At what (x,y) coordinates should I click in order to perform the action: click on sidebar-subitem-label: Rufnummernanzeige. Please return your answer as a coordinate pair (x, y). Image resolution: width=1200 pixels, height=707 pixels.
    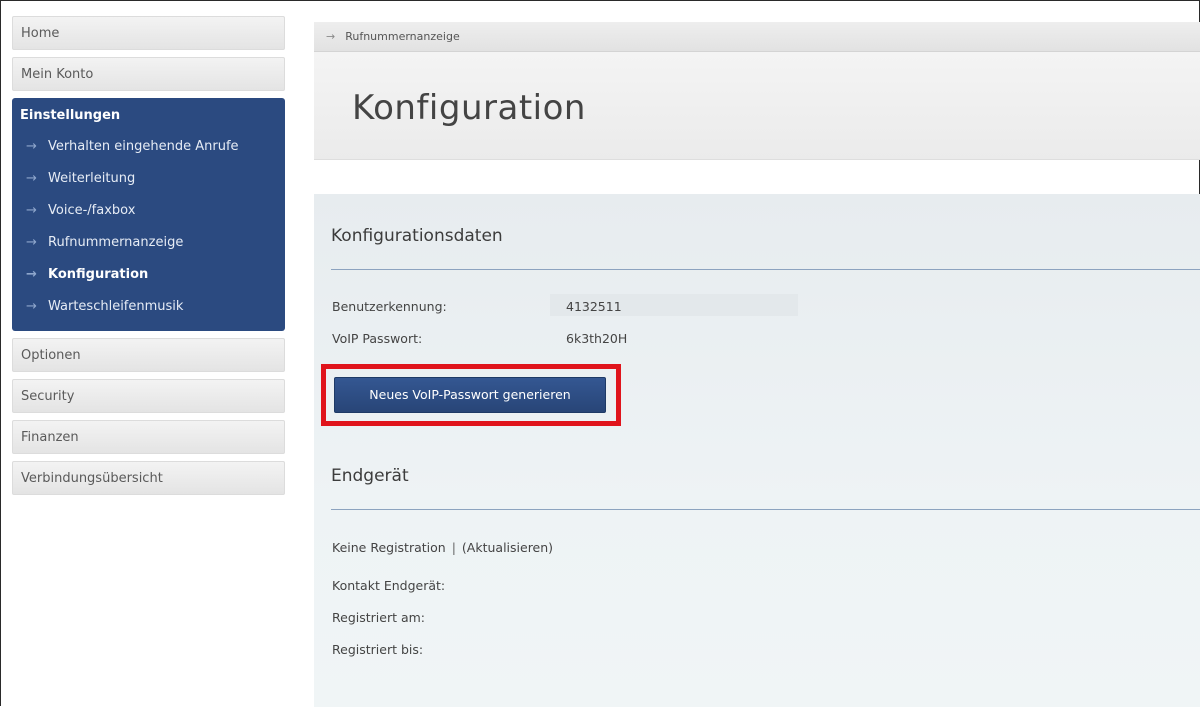
    Looking at the image, I should click on (116, 242).